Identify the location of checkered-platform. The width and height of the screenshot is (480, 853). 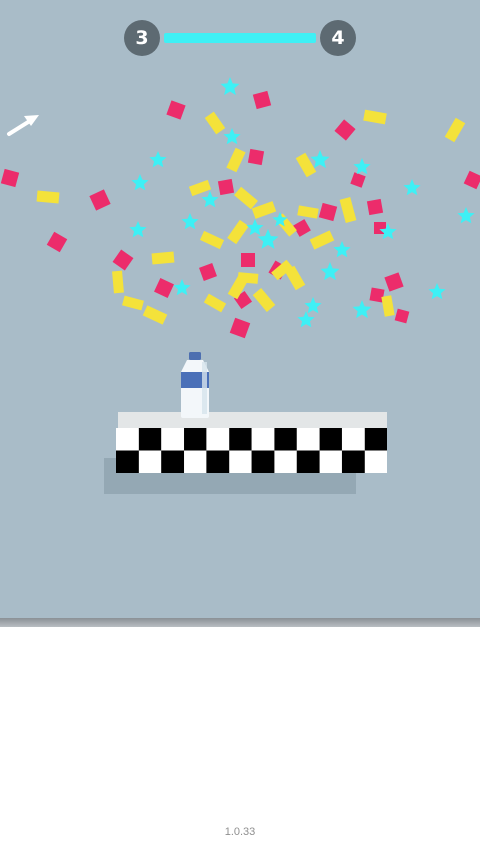
(251, 450).